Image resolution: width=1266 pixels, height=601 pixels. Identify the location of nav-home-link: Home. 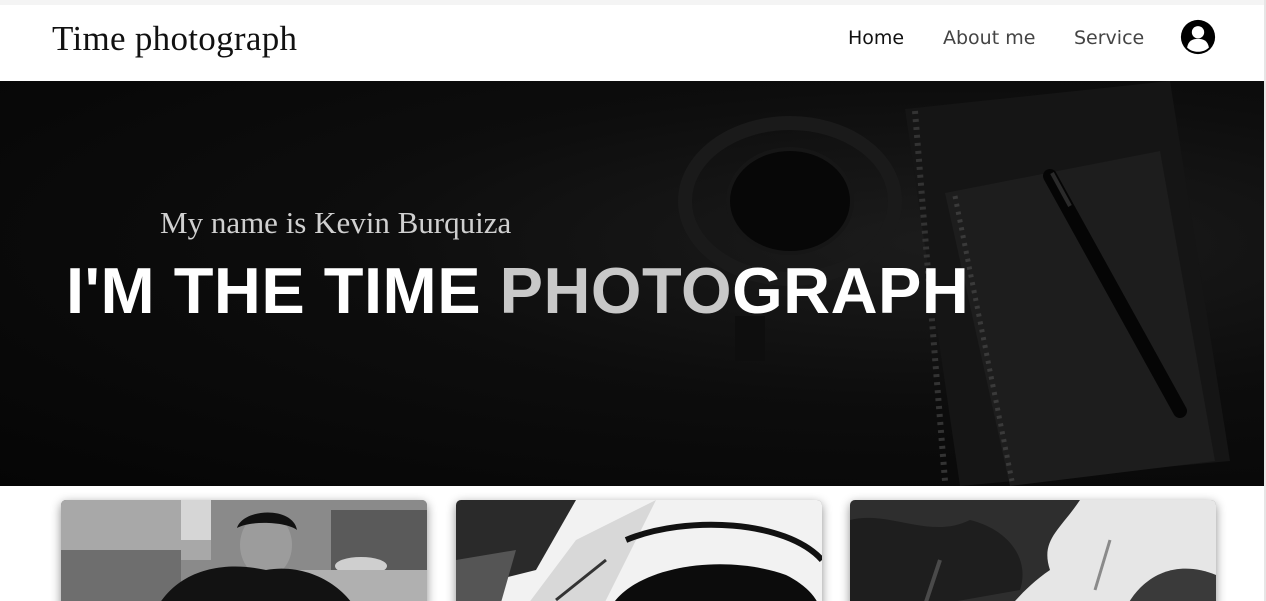
(876, 38).